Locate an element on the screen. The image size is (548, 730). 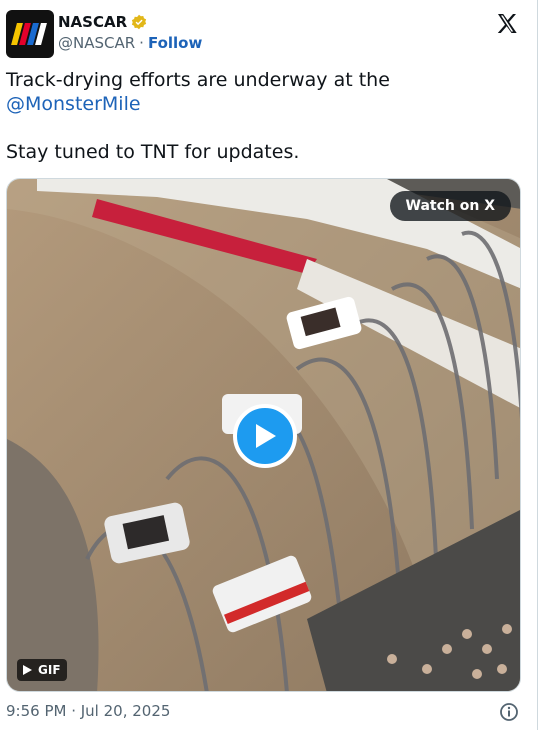
play-button is located at coordinates (265, 436).